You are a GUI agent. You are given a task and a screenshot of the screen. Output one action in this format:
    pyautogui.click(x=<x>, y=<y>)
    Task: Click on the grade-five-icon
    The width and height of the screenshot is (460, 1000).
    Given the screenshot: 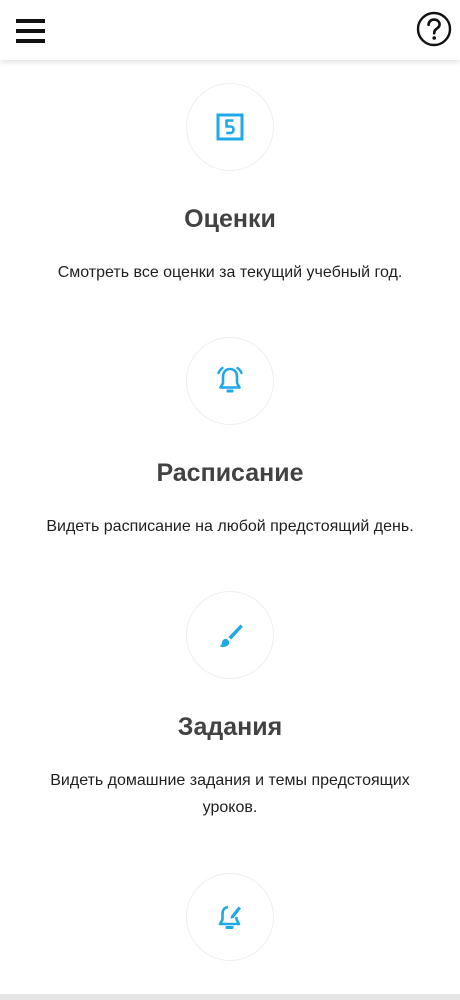 What is the action you would take?
    pyautogui.click(x=230, y=127)
    